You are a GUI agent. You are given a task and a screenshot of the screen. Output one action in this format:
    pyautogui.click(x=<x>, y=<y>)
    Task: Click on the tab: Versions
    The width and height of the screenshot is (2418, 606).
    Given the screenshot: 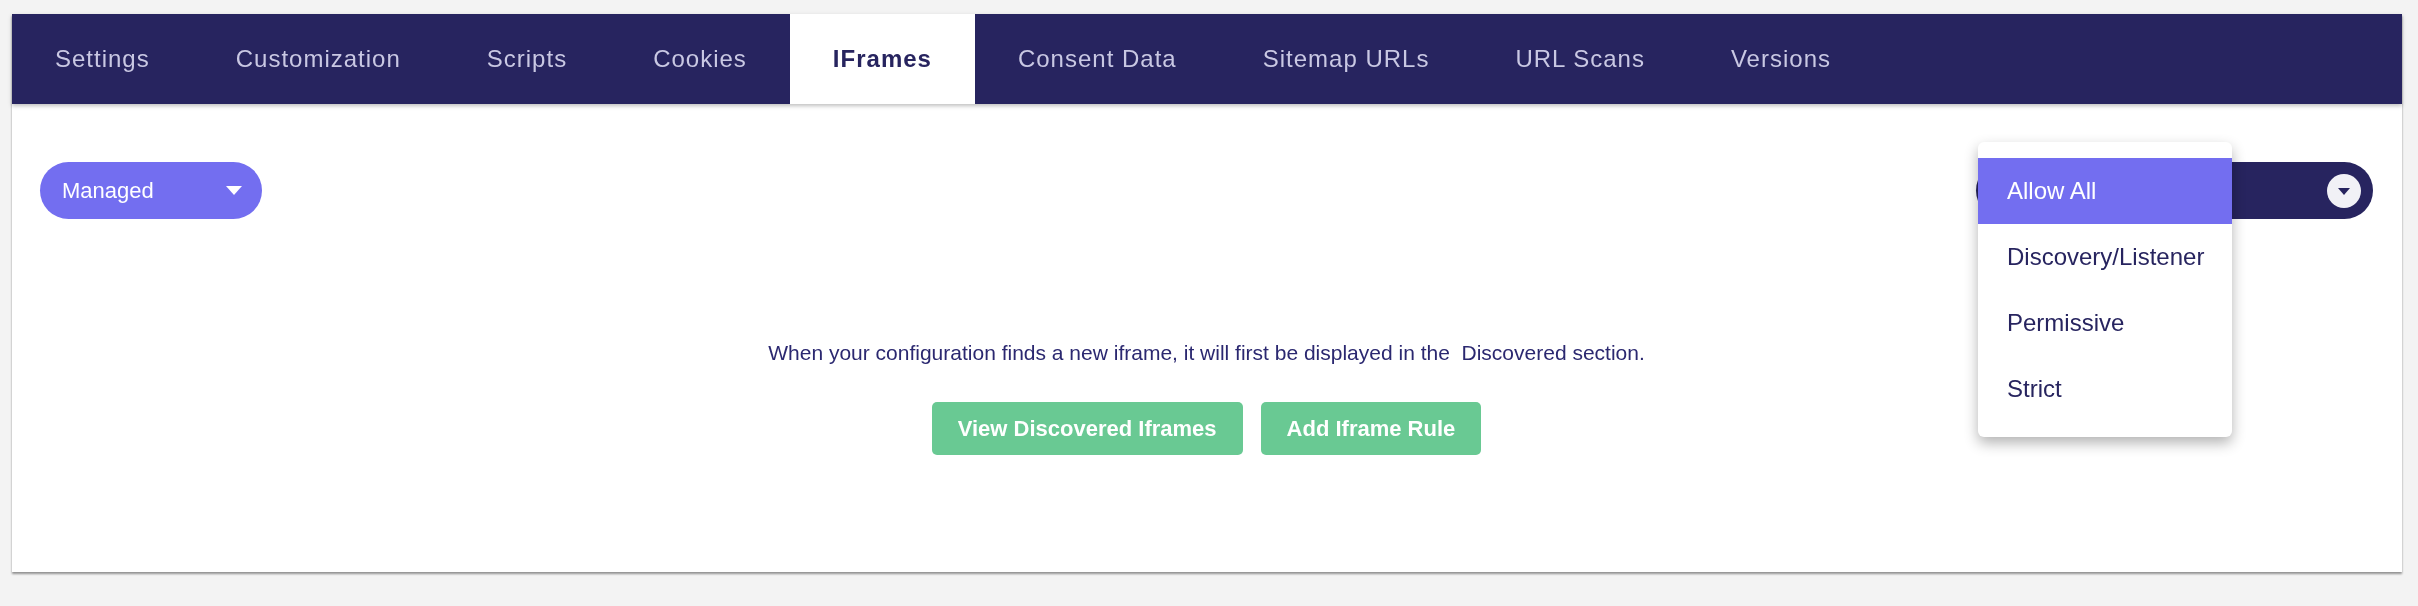 What is the action you would take?
    pyautogui.click(x=1780, y=59)
    